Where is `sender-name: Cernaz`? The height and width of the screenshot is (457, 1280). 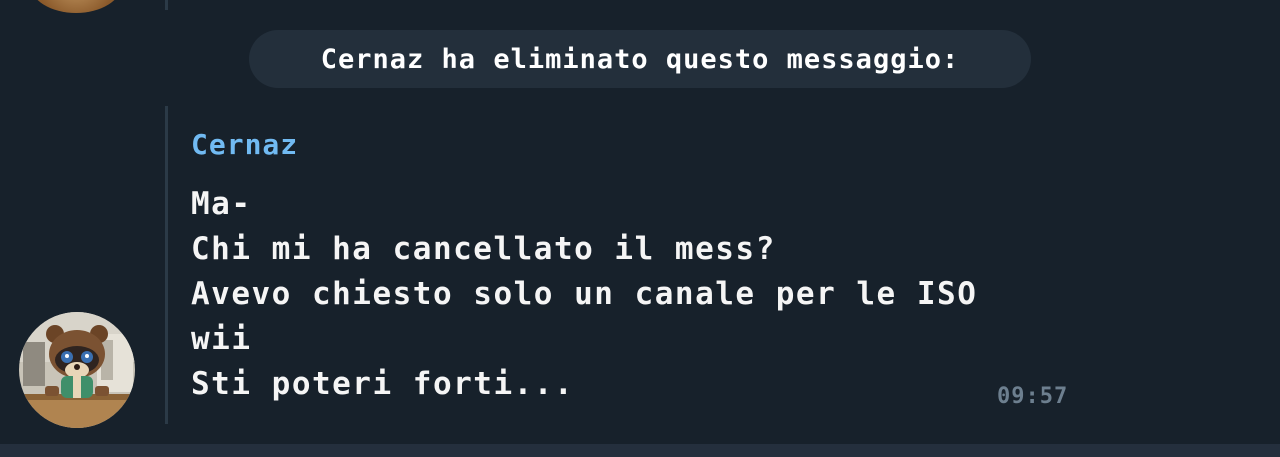 sender-name: Cernaz is located at coordinates (244, 144).